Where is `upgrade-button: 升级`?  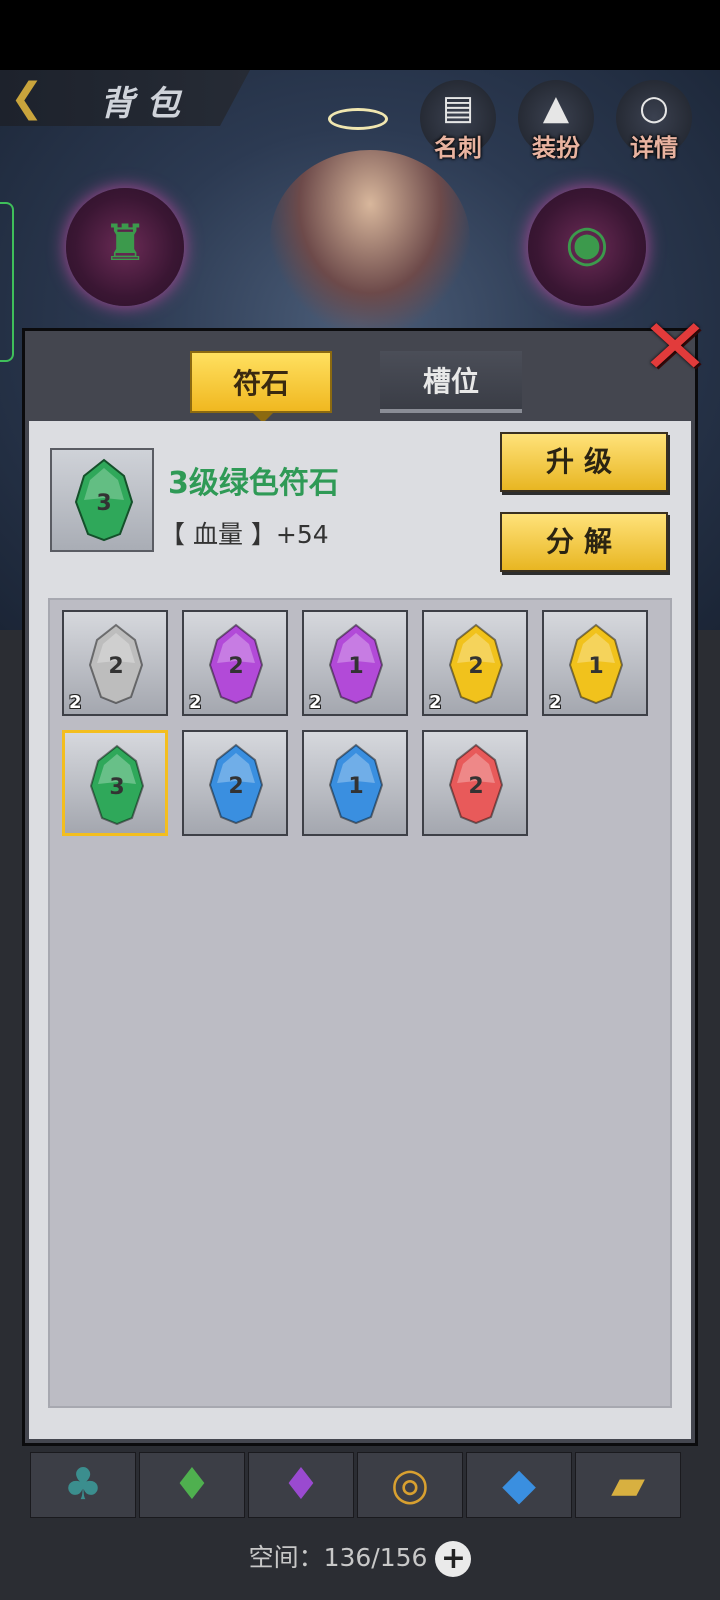 upgrade-button: 升级 is located at coordinates (584, 462).